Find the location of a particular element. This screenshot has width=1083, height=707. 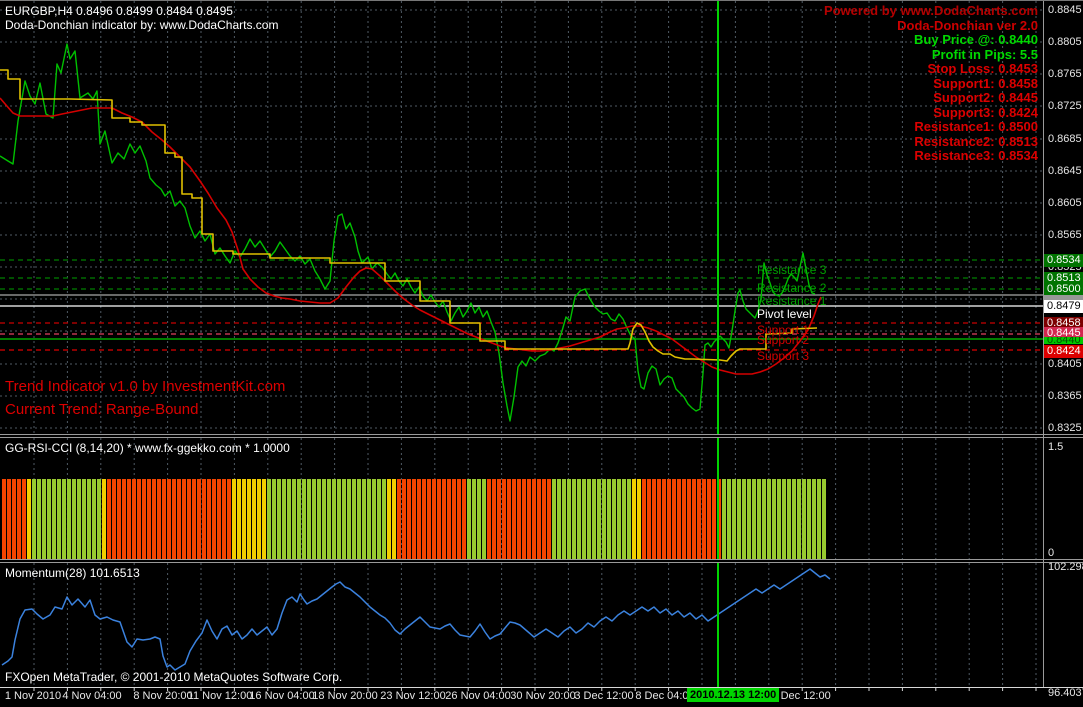

date-tick-label: 18 Nov 20:00 is located at coordinates (345, 696).